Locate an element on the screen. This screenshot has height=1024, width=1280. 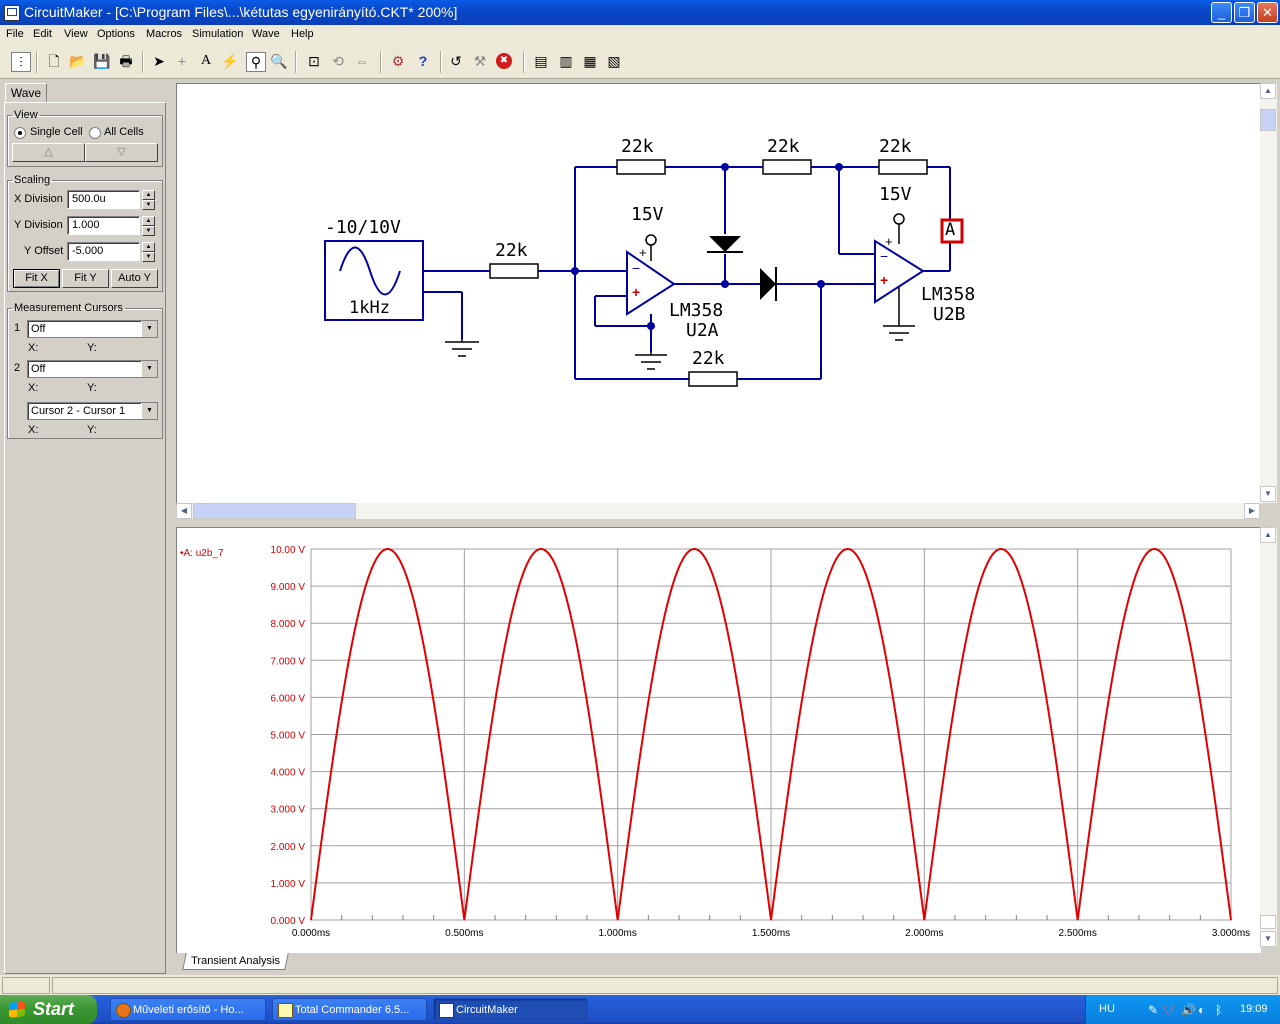
menu-help: Help is located at coordinates (302, 34).